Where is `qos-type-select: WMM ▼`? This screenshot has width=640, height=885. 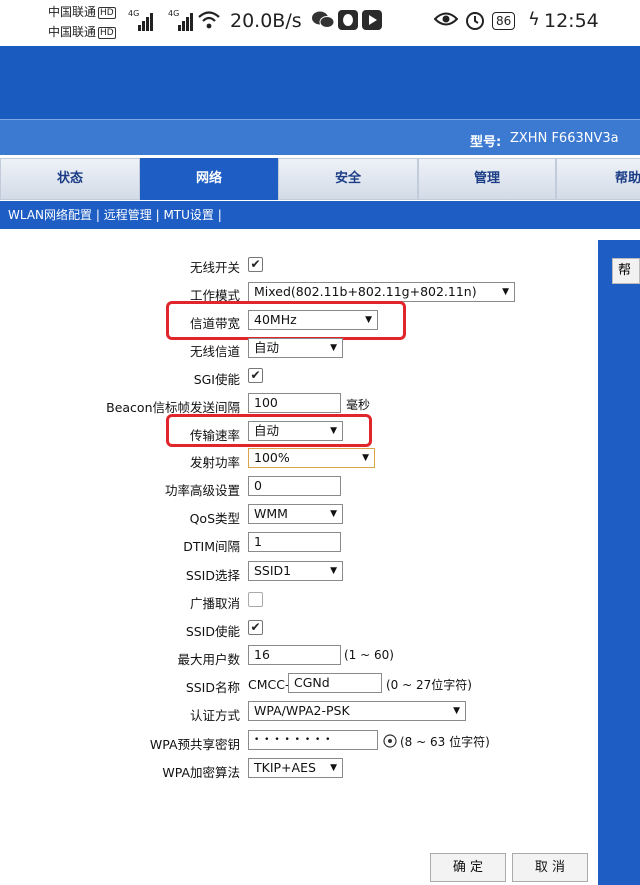 qos-type-select: WMM ▼ is located at coordinates (295, 514).